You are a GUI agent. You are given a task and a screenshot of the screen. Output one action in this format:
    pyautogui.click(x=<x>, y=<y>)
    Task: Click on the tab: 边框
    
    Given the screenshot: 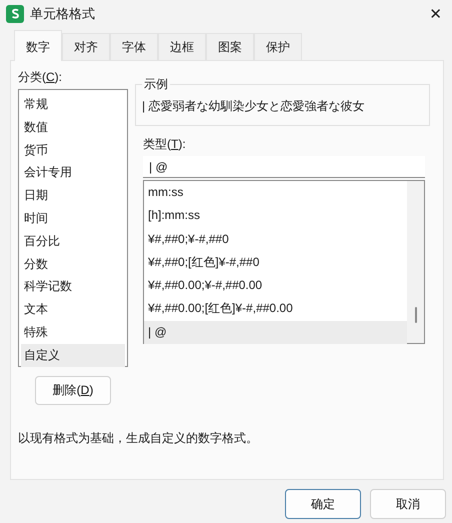 What is the action you would take?
    pyautogui.click(x=182, y=47)
    